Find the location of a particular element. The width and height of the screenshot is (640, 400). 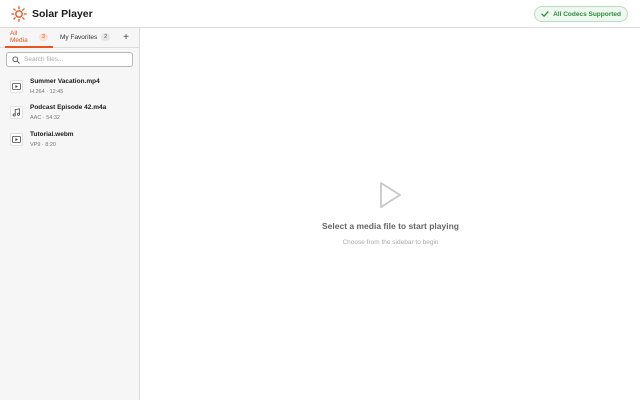

codec-status-badge: All Codecs Supported is located at coordinates (581, 14).